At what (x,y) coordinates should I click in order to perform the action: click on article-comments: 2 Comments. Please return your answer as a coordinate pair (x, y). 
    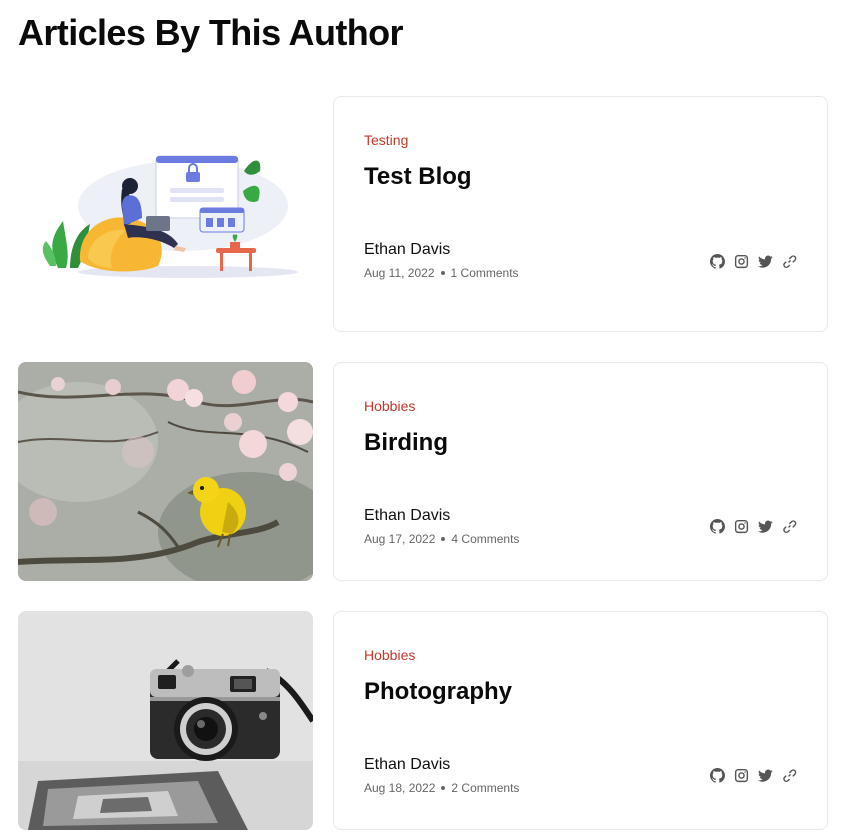
    Looking at the image, I should click on (485, 788).